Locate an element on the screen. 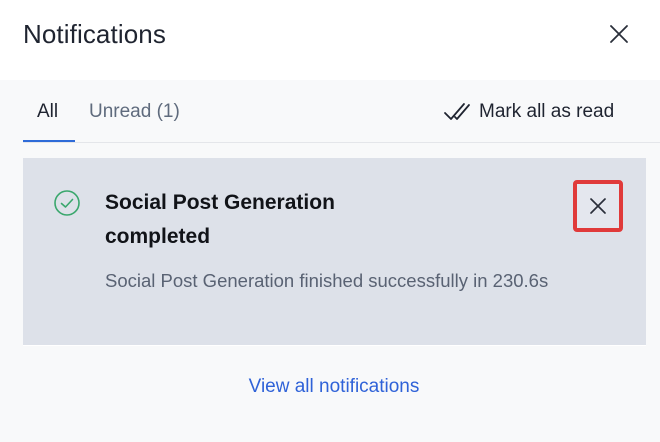  close-panel-button is located at coordinates (619, 34).